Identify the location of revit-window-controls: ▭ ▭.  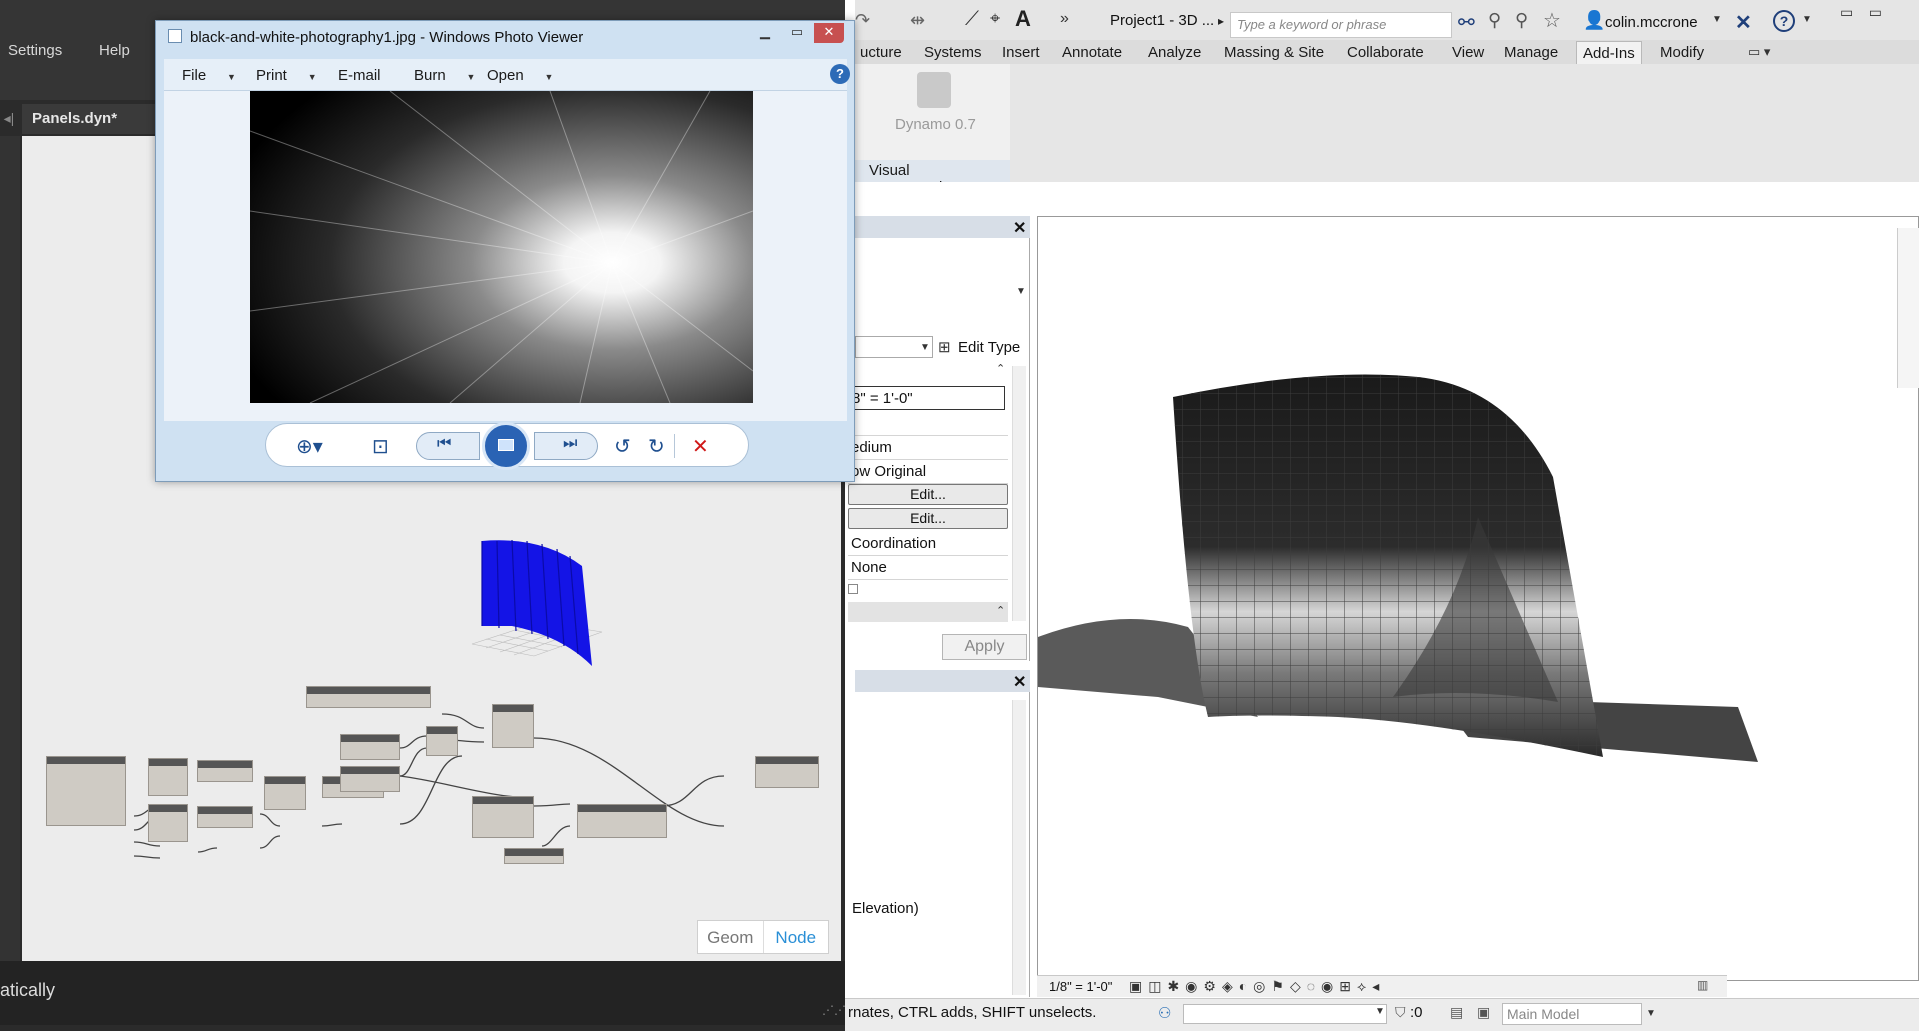
(1861, 12).